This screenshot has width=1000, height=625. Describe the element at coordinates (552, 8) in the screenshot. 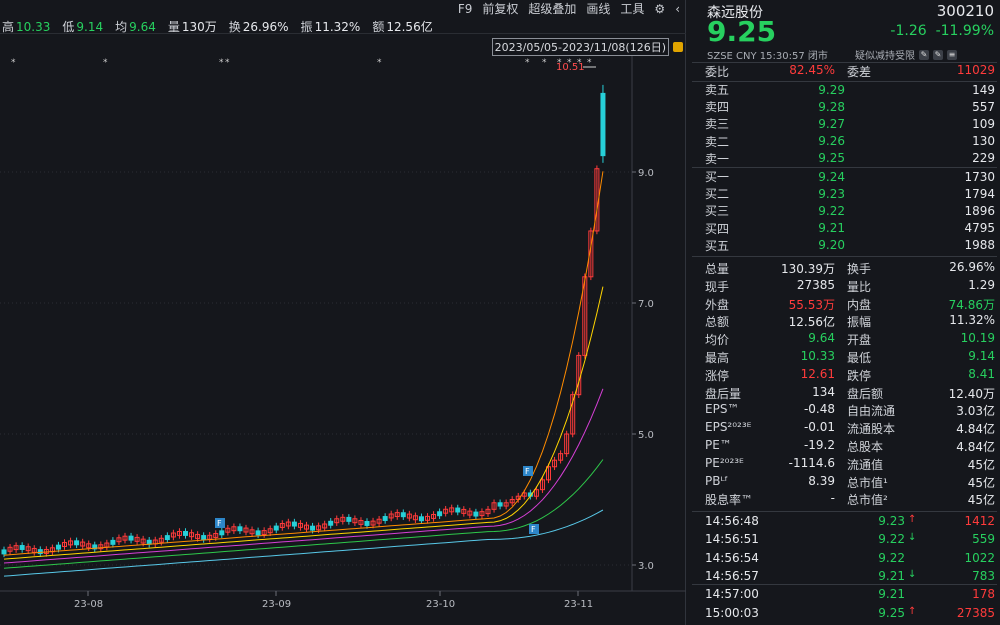

I see `overlay-button: 超级叠加` at that location.